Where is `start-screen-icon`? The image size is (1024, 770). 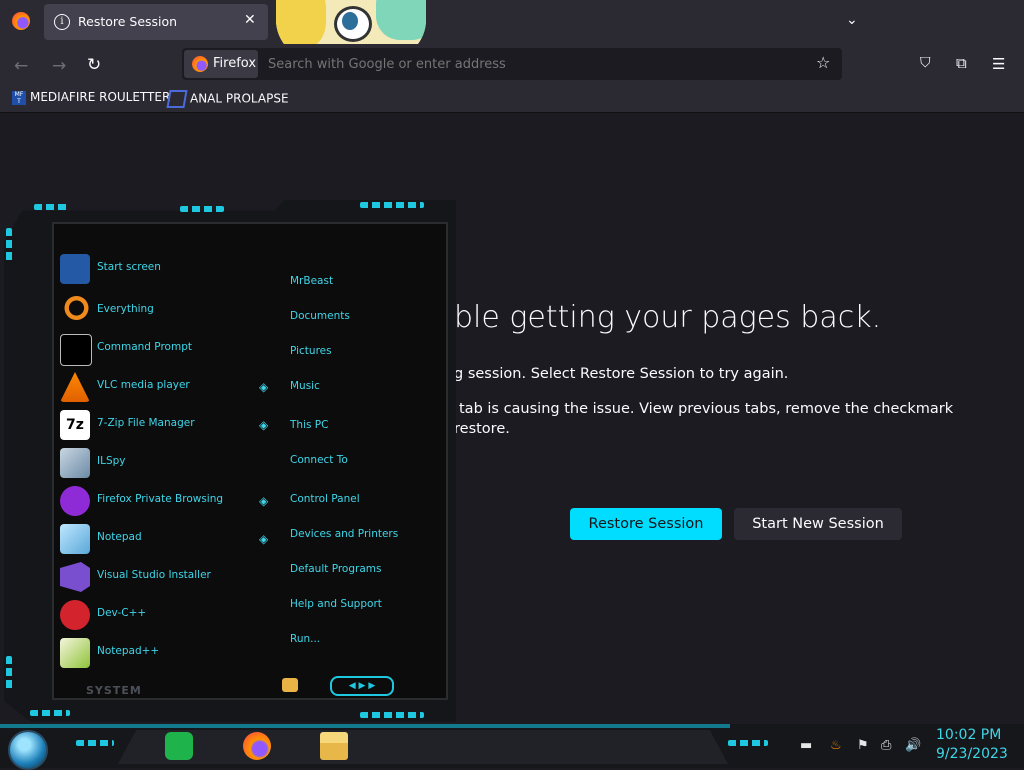 start-screen-icon is located at coordinates (75, 269).